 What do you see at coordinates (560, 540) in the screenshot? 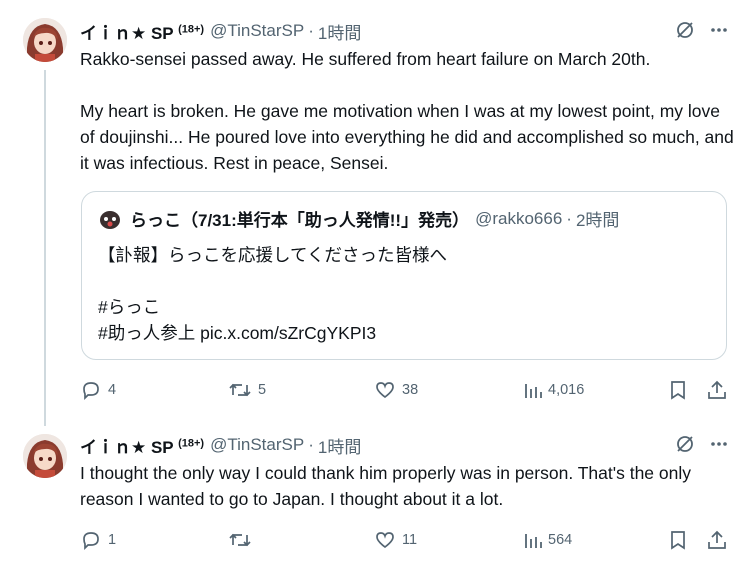
I see `views-count: 564` at bounding box center [560, 540].